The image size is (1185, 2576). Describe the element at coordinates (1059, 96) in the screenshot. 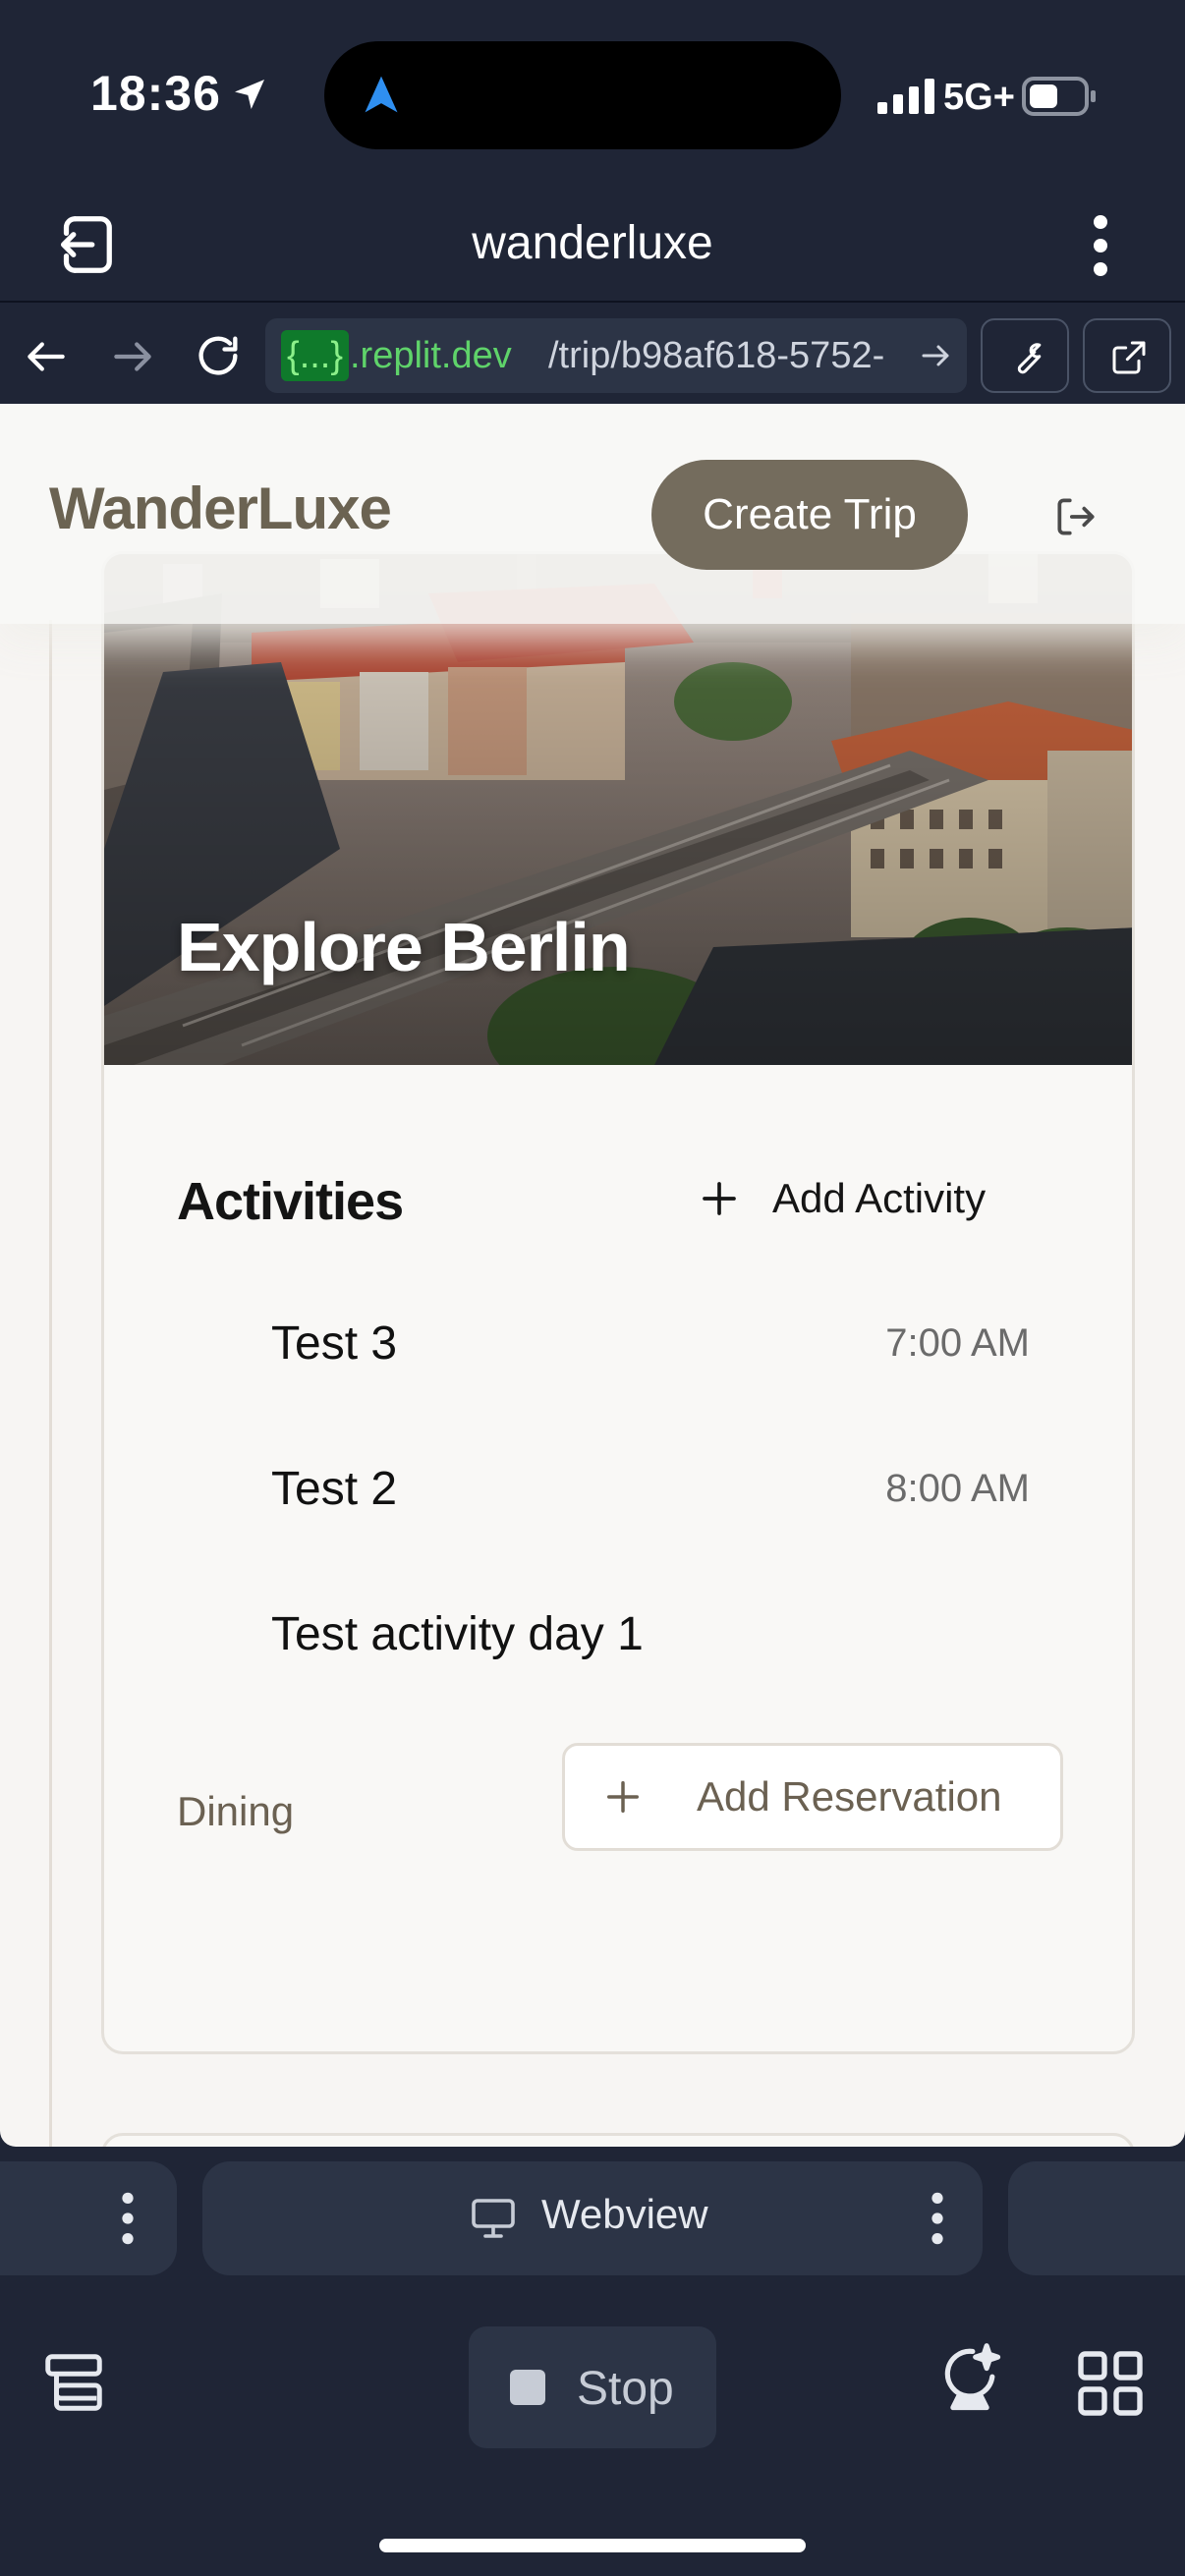

I see `battery-icon` at that location.